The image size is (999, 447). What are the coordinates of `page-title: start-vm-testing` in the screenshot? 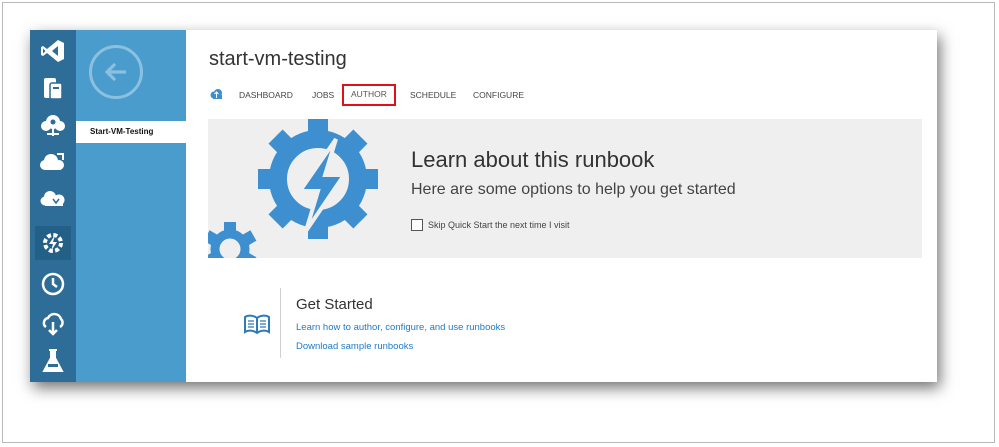 It's located at (278, 59).